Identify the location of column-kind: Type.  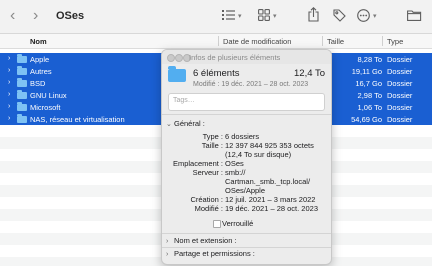
(395, 41).